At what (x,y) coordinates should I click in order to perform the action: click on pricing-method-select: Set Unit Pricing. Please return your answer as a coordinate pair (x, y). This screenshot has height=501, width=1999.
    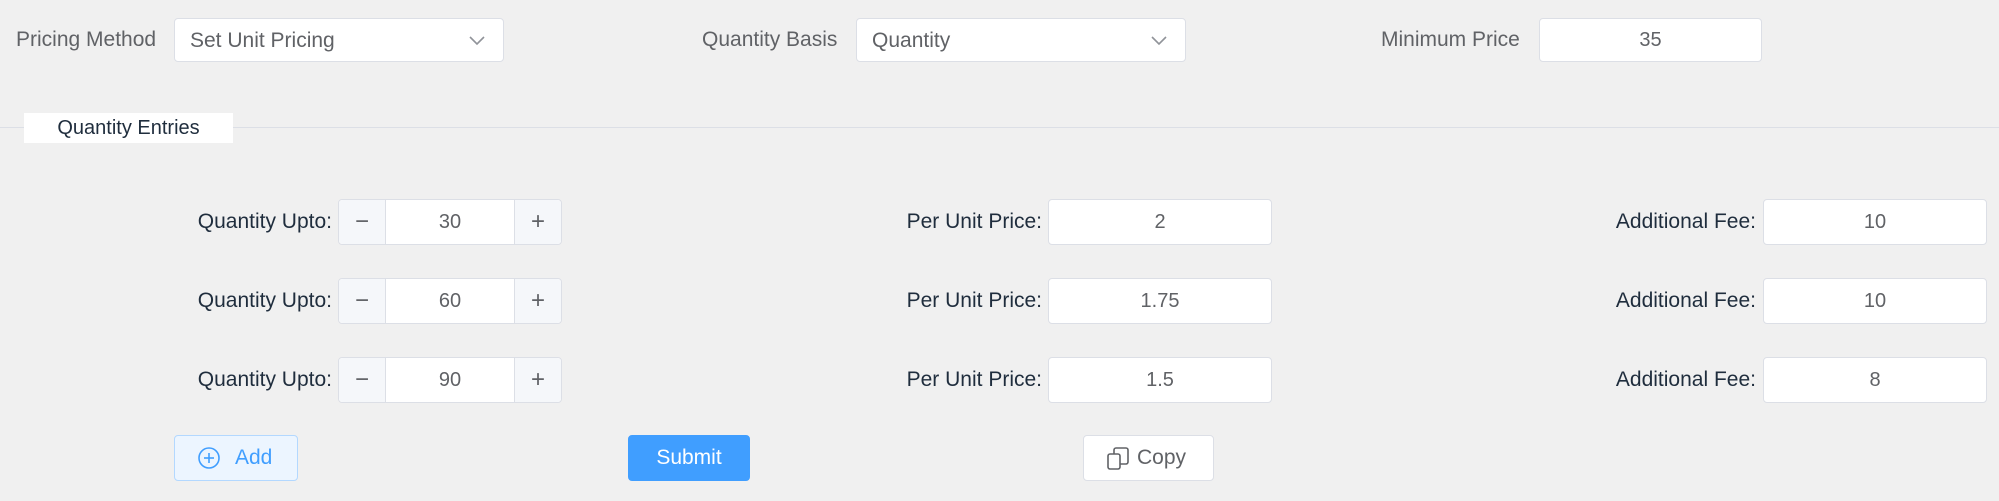
    Looking at the image, I should click on (339, 40).